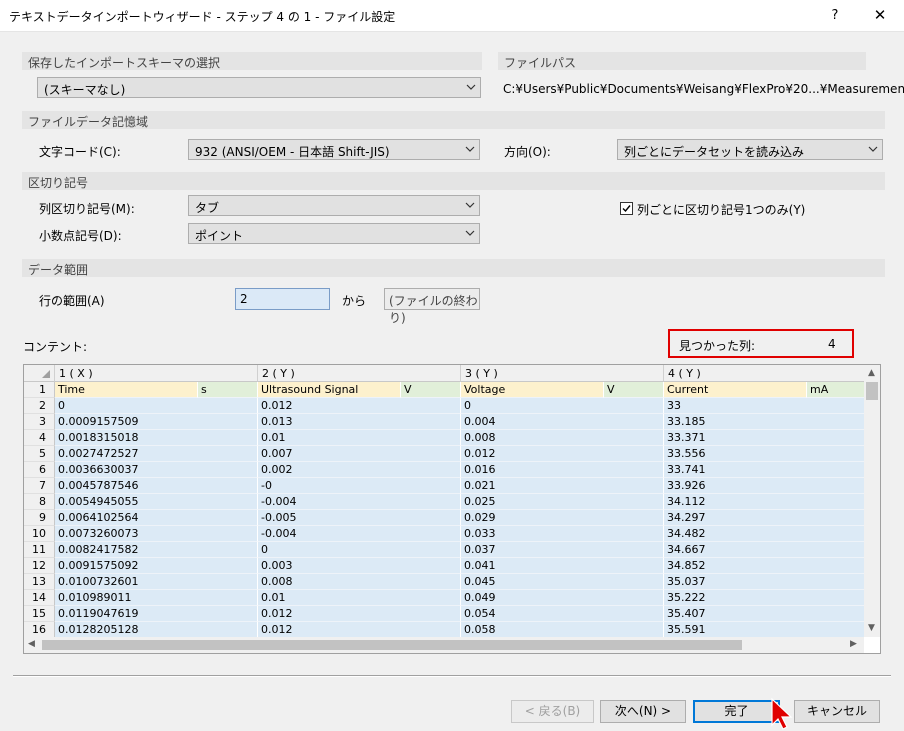 The image size is (904, 731). Describe the element at coordinates (392, 645) in the screenshot. I see `horizontal-scroll-thumb` at that location.